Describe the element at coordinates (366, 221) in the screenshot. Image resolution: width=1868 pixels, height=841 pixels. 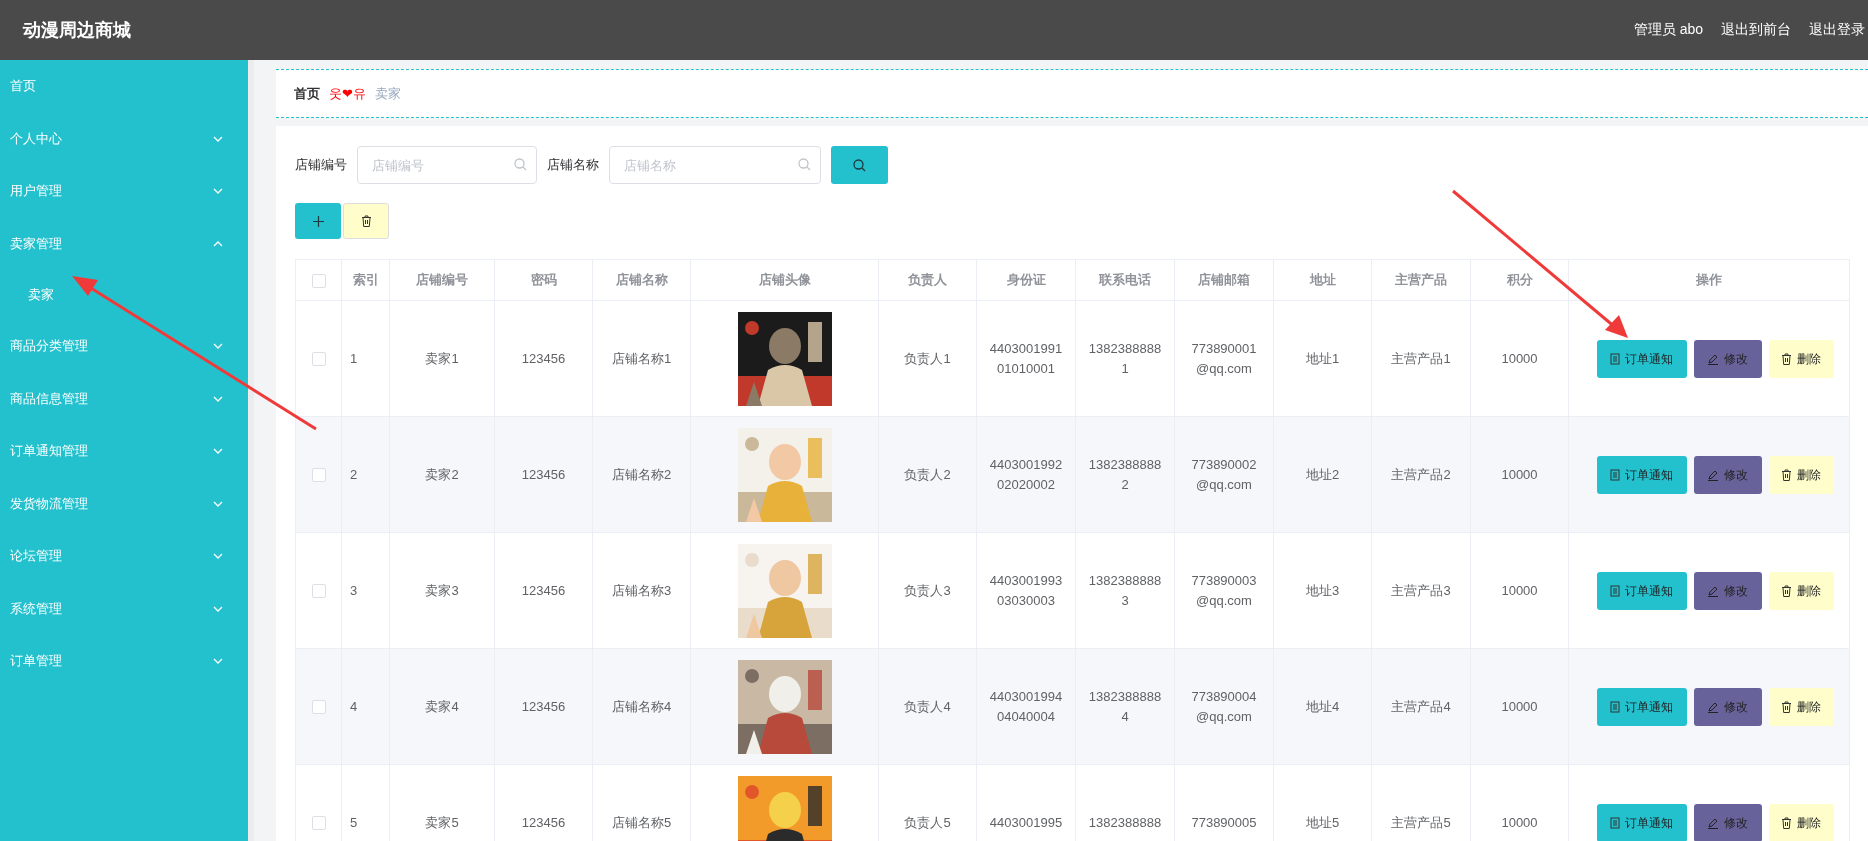
I see `delete-button` at that location.